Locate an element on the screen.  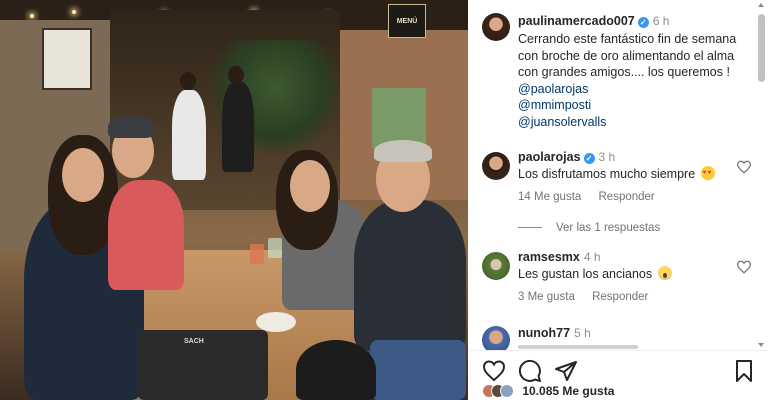
menu-board is located at coordinates (67, 59).